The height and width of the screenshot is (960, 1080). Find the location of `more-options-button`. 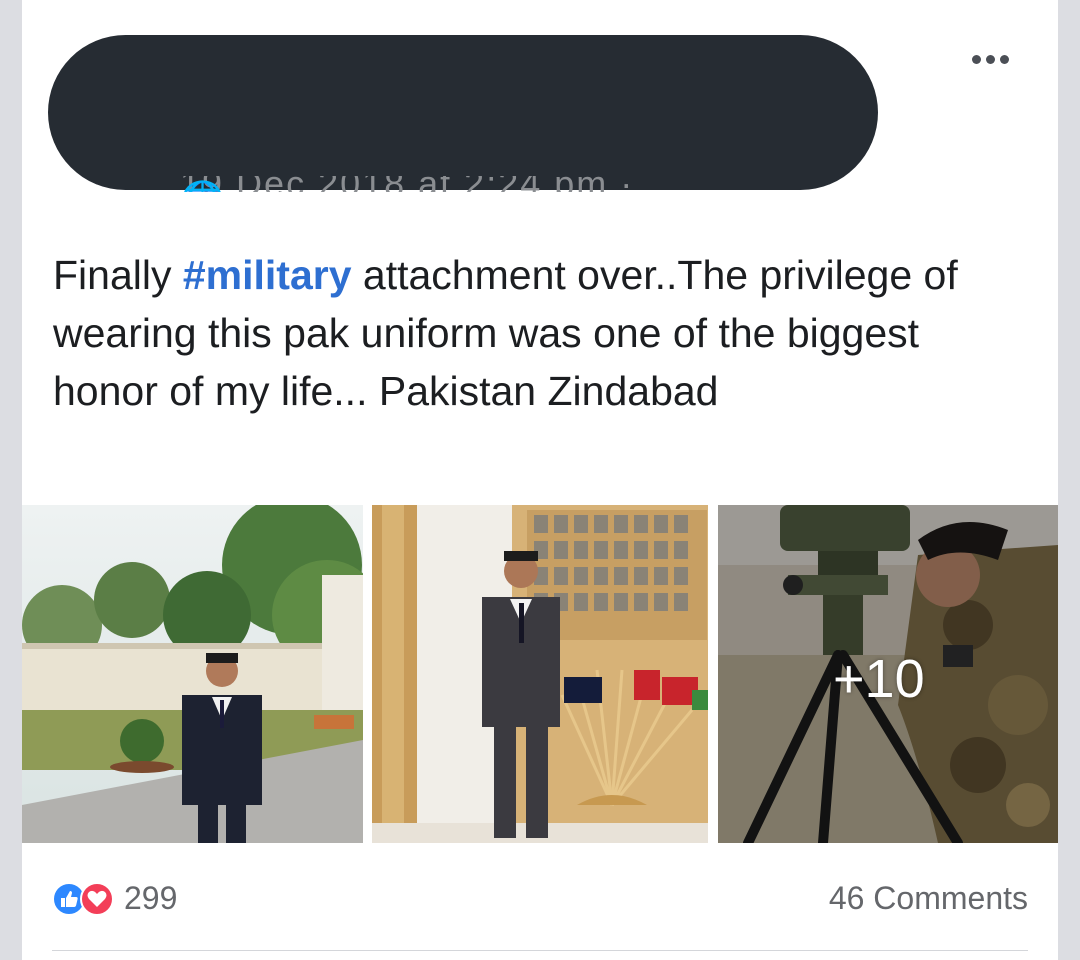

more-options-button is located at coordinates (990, 59).